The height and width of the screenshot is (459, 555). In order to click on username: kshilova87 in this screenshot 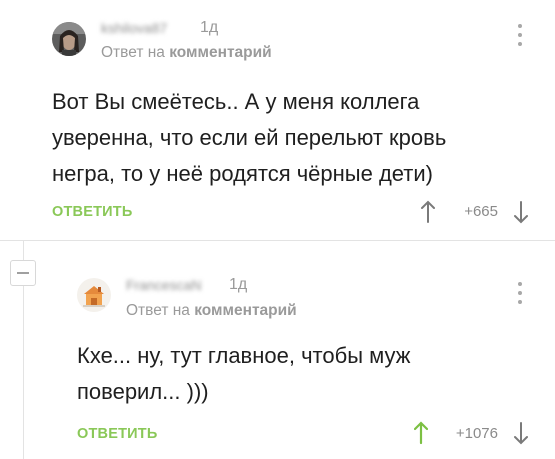, I will do `click(134, 28)`.